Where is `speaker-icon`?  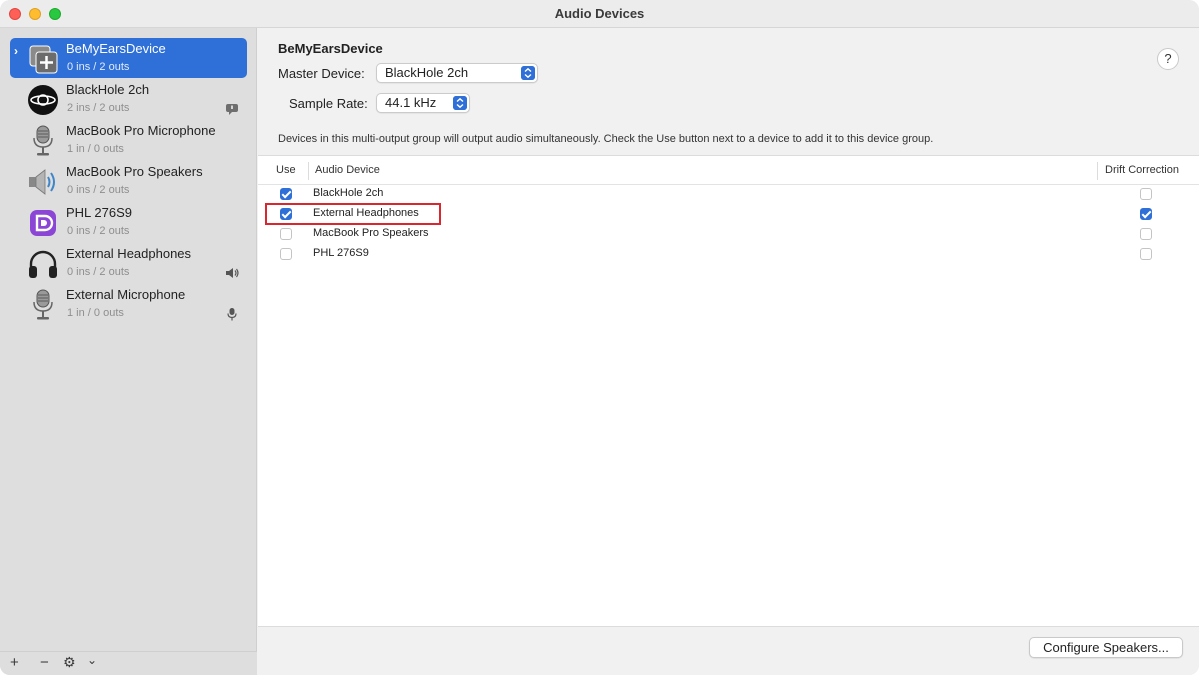 speaker-icon is located at coordinates (42, 182).